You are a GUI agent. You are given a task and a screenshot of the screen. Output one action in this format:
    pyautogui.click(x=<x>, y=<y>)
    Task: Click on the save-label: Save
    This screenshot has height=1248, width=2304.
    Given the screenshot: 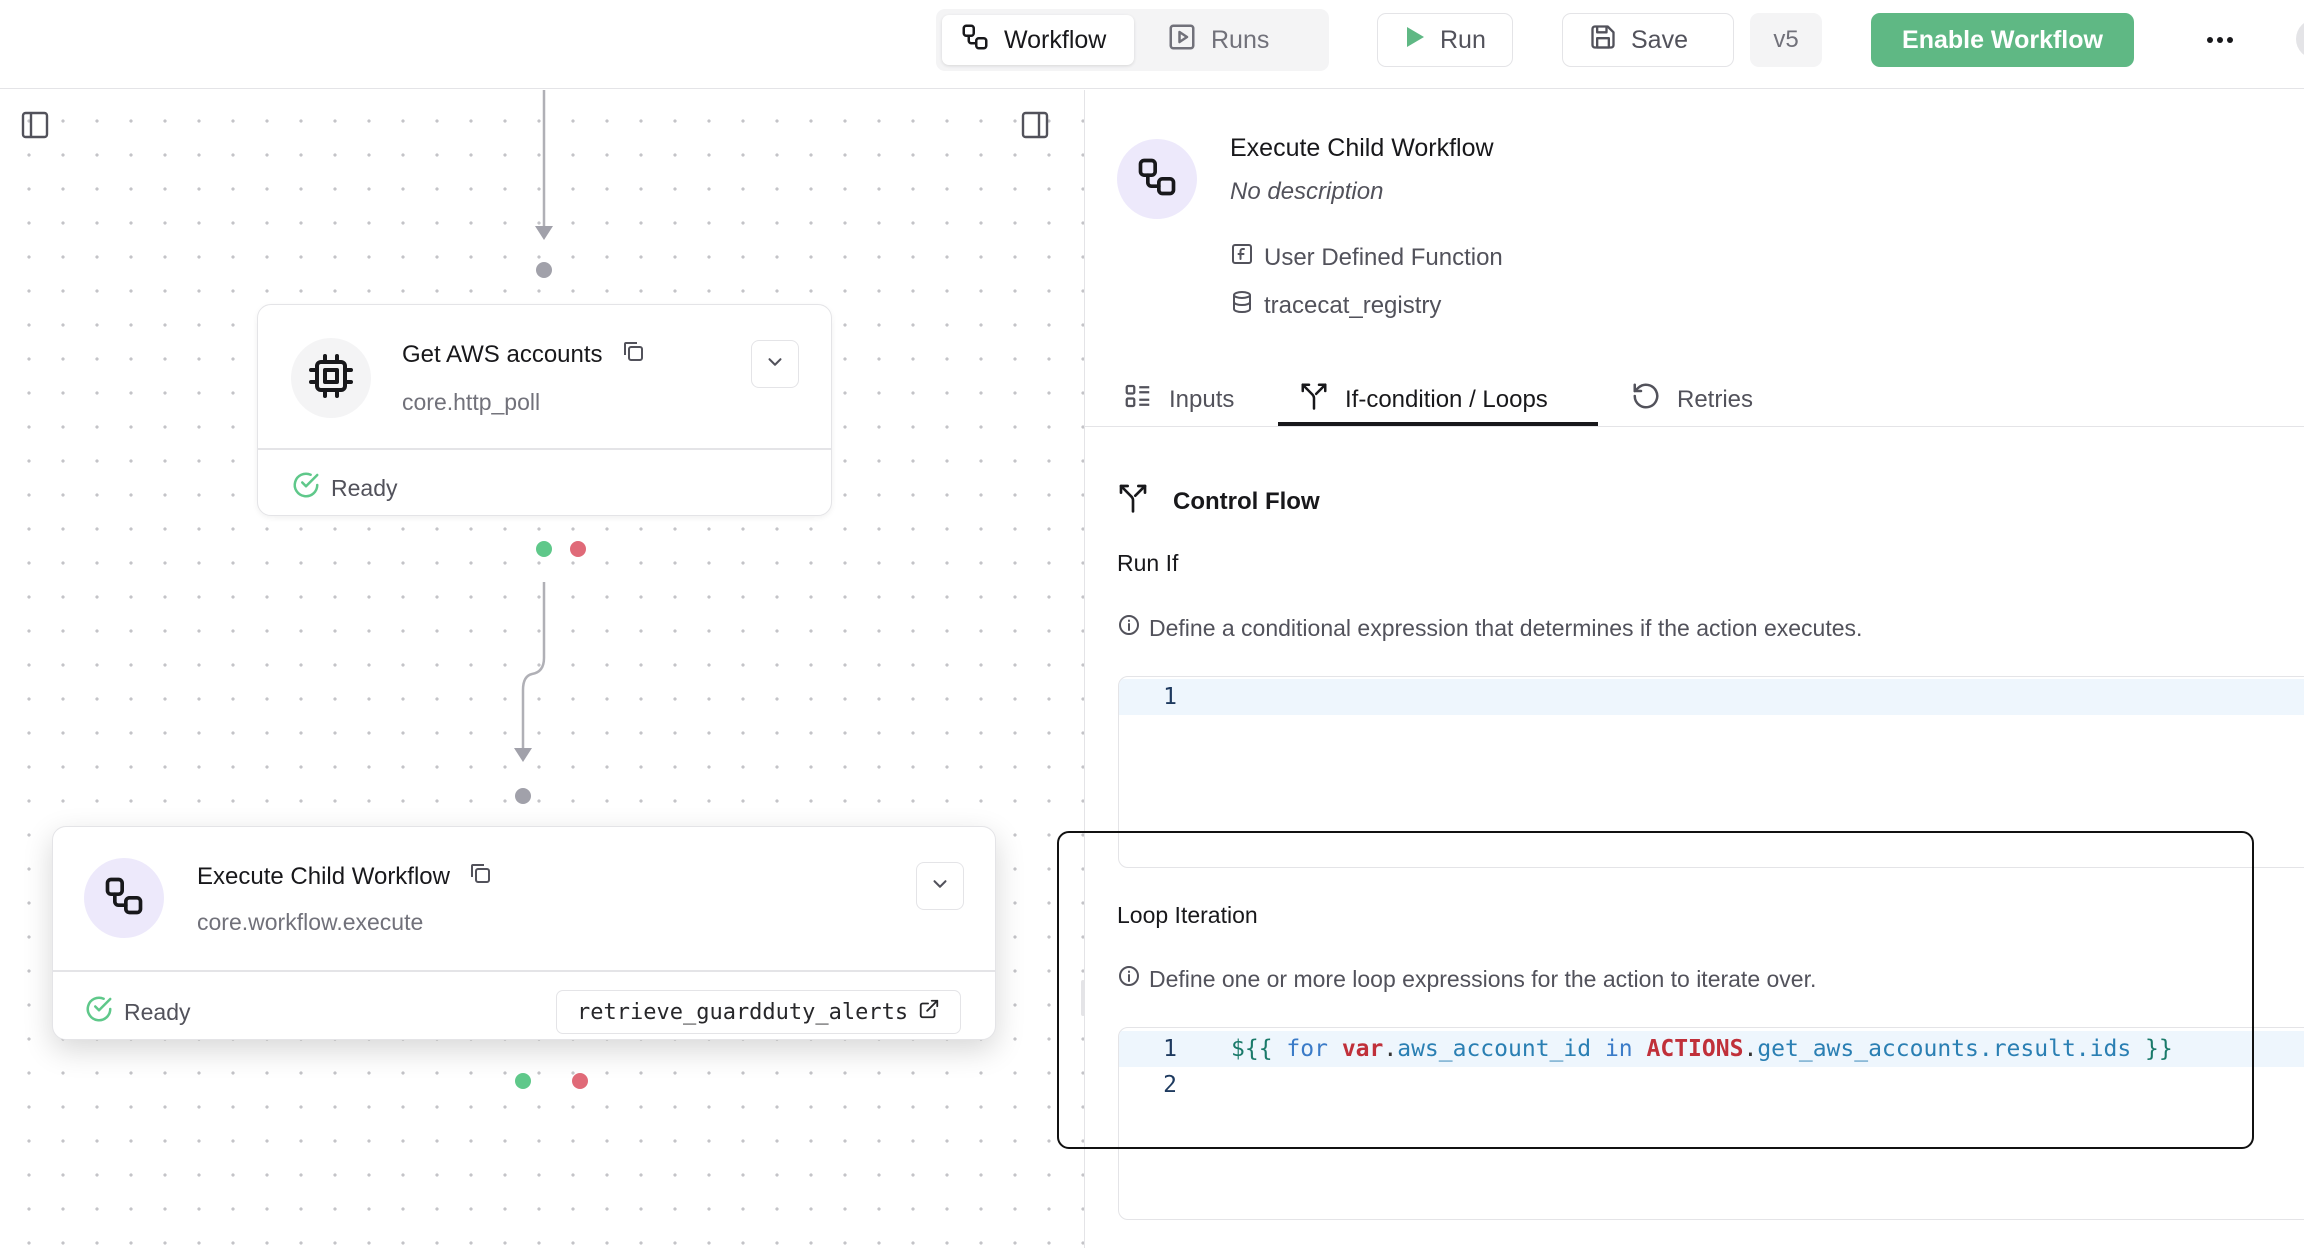 What is the action you would take?
    pyautogui.click(x=1659, y=39)
    